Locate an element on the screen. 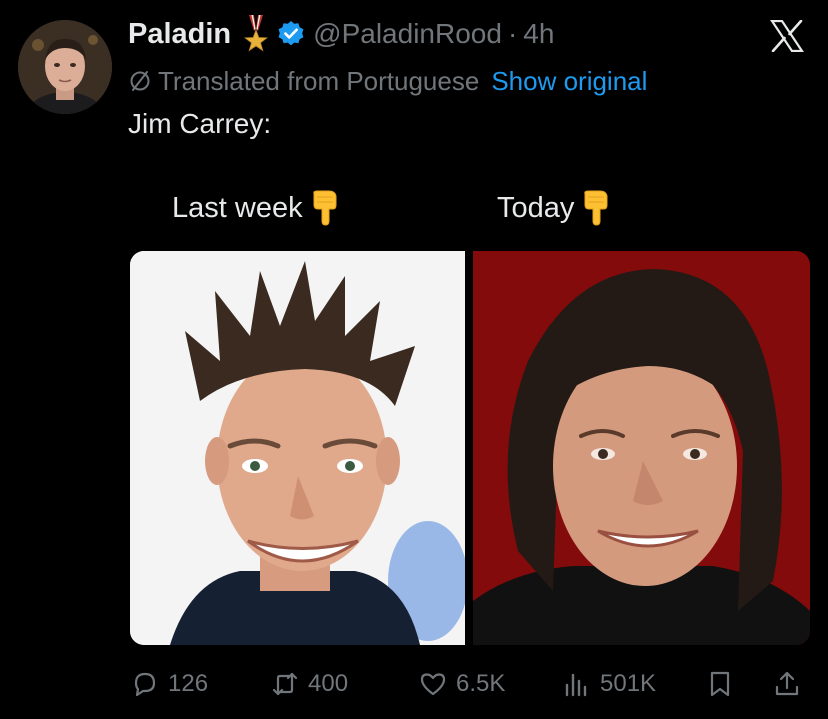  repost-button: 400 is located at coordinates (309, 684).